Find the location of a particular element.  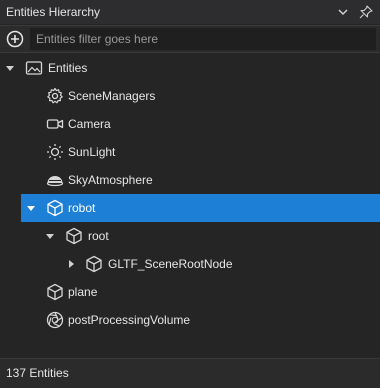

status-bar: 137 Entities is located at coordinates (190, 373).